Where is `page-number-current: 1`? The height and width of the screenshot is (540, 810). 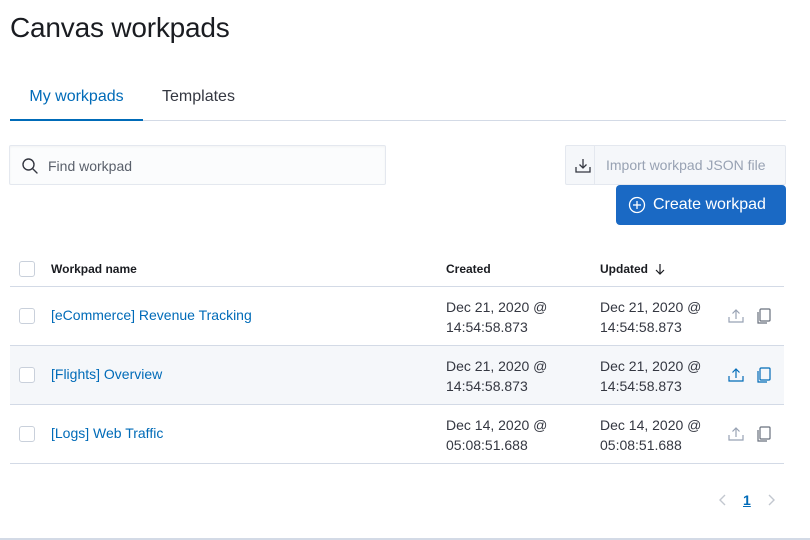 page-number-current: 1 is located at coordinates (747, 500).